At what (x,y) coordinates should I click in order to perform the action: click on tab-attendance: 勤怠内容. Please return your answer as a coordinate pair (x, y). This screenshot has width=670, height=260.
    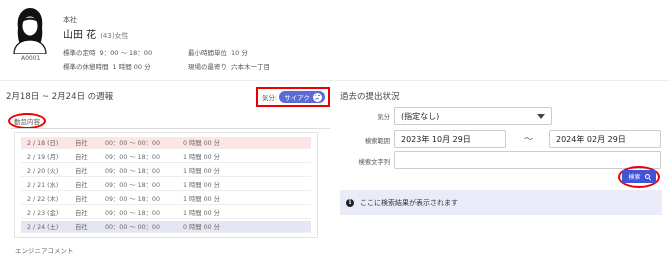
    Looking at the image, I should click on (27, 121).